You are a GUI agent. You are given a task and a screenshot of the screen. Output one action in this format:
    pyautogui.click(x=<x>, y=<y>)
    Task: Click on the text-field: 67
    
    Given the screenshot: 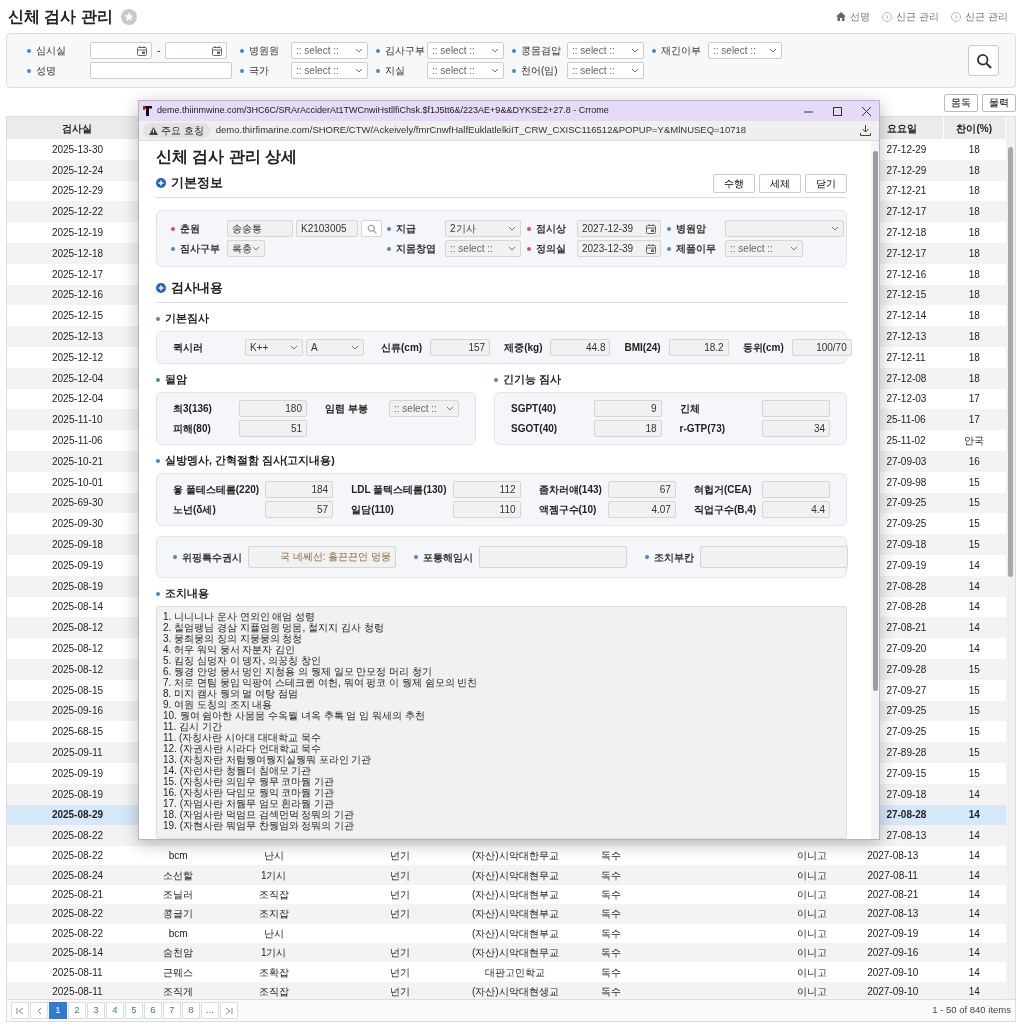 What is the action you would take?
    pyautogui.click(x=641, y=490)
    